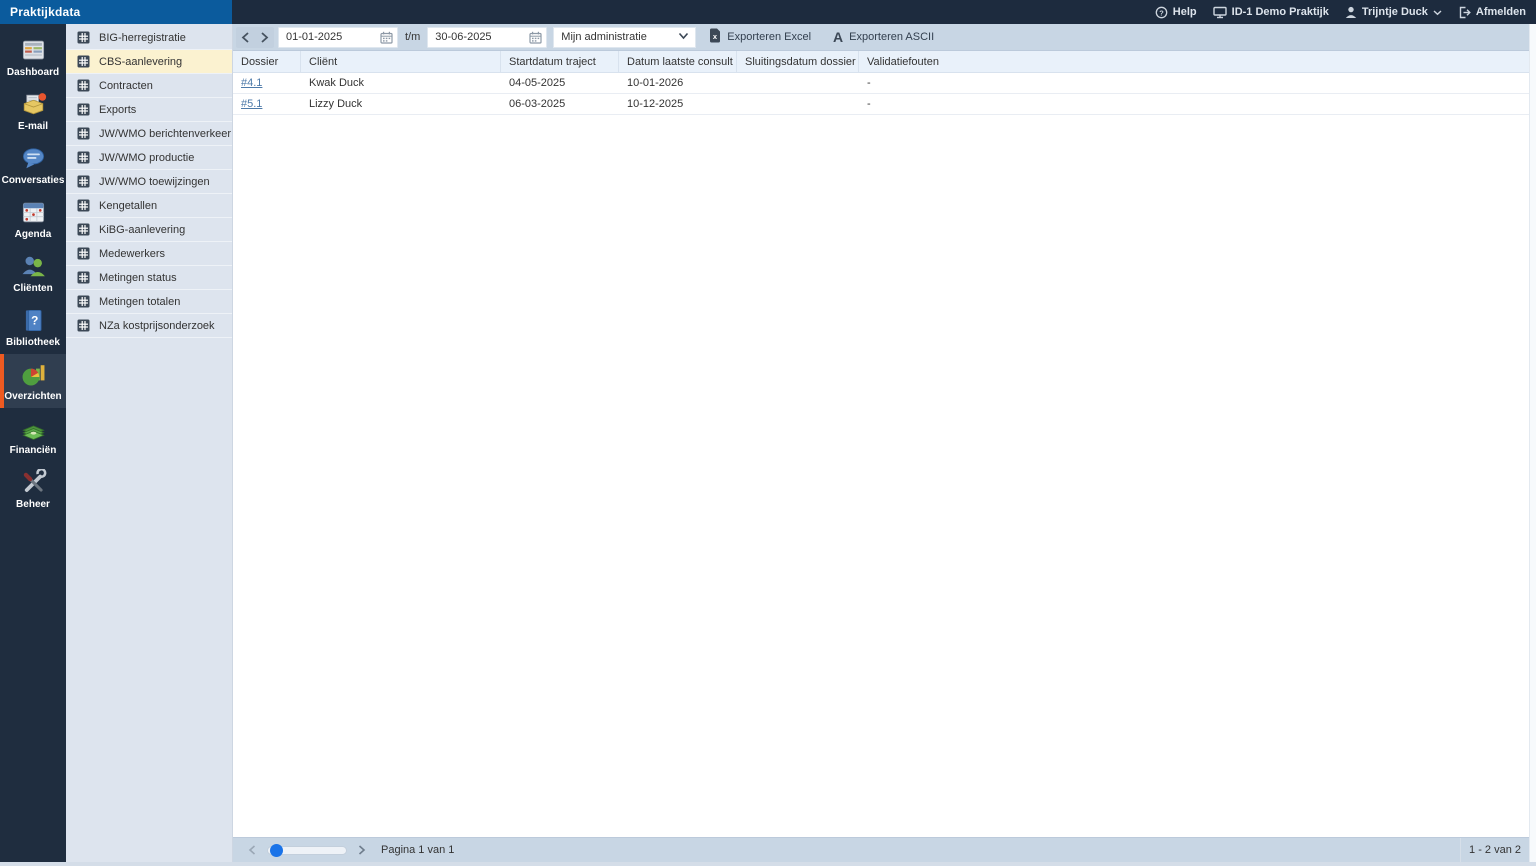  What do you see at coordinates (1437, 12) in the screenshot?
I see `chevron-down-icon` at bounding box center [1437, 12].